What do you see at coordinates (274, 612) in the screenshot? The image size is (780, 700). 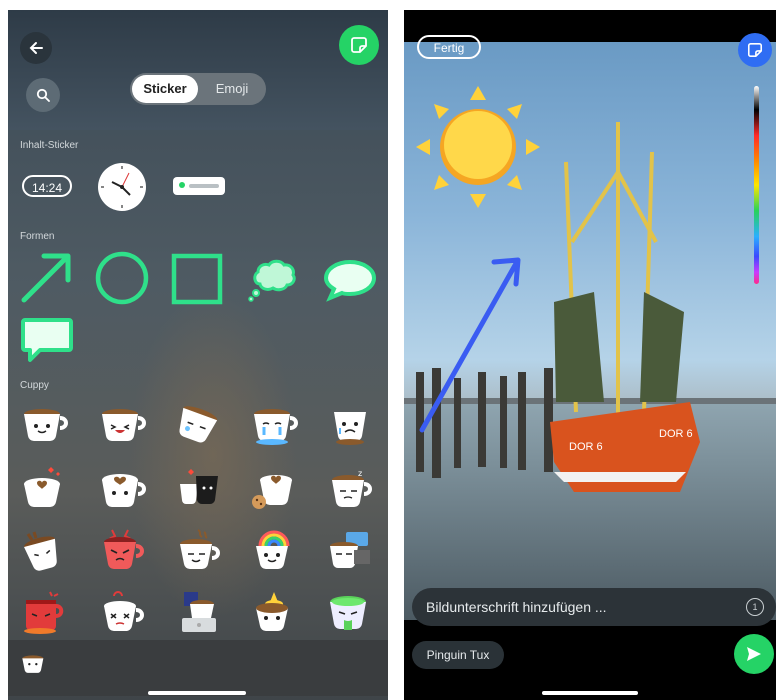 I see `cuppy-idea-sticker` at bounding box center [274, 612].